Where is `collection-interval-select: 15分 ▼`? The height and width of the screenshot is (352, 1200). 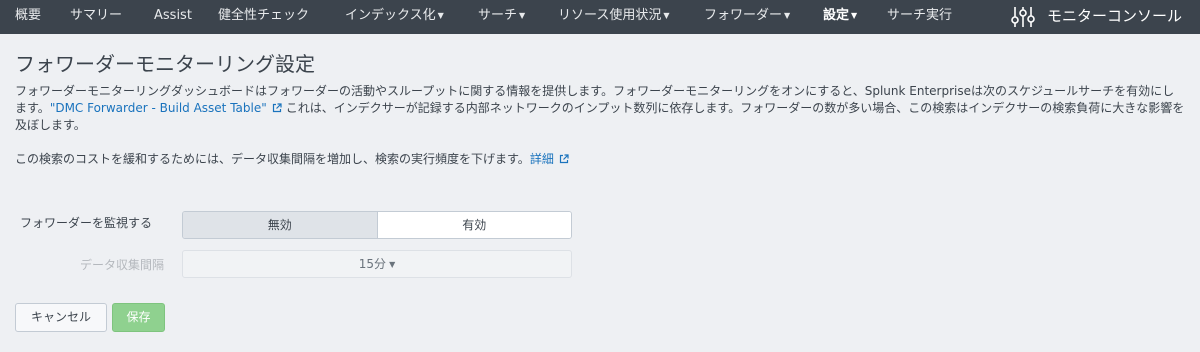 collection-interval-select: 15分 ▼ is located at coordinates (377, 264).